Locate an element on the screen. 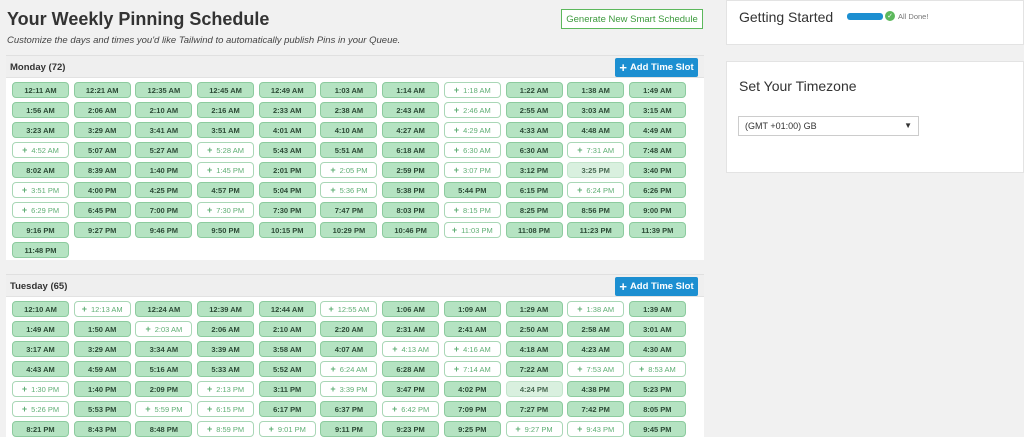  time-slot: 9:25 PM is located at coordinates (472, 429).